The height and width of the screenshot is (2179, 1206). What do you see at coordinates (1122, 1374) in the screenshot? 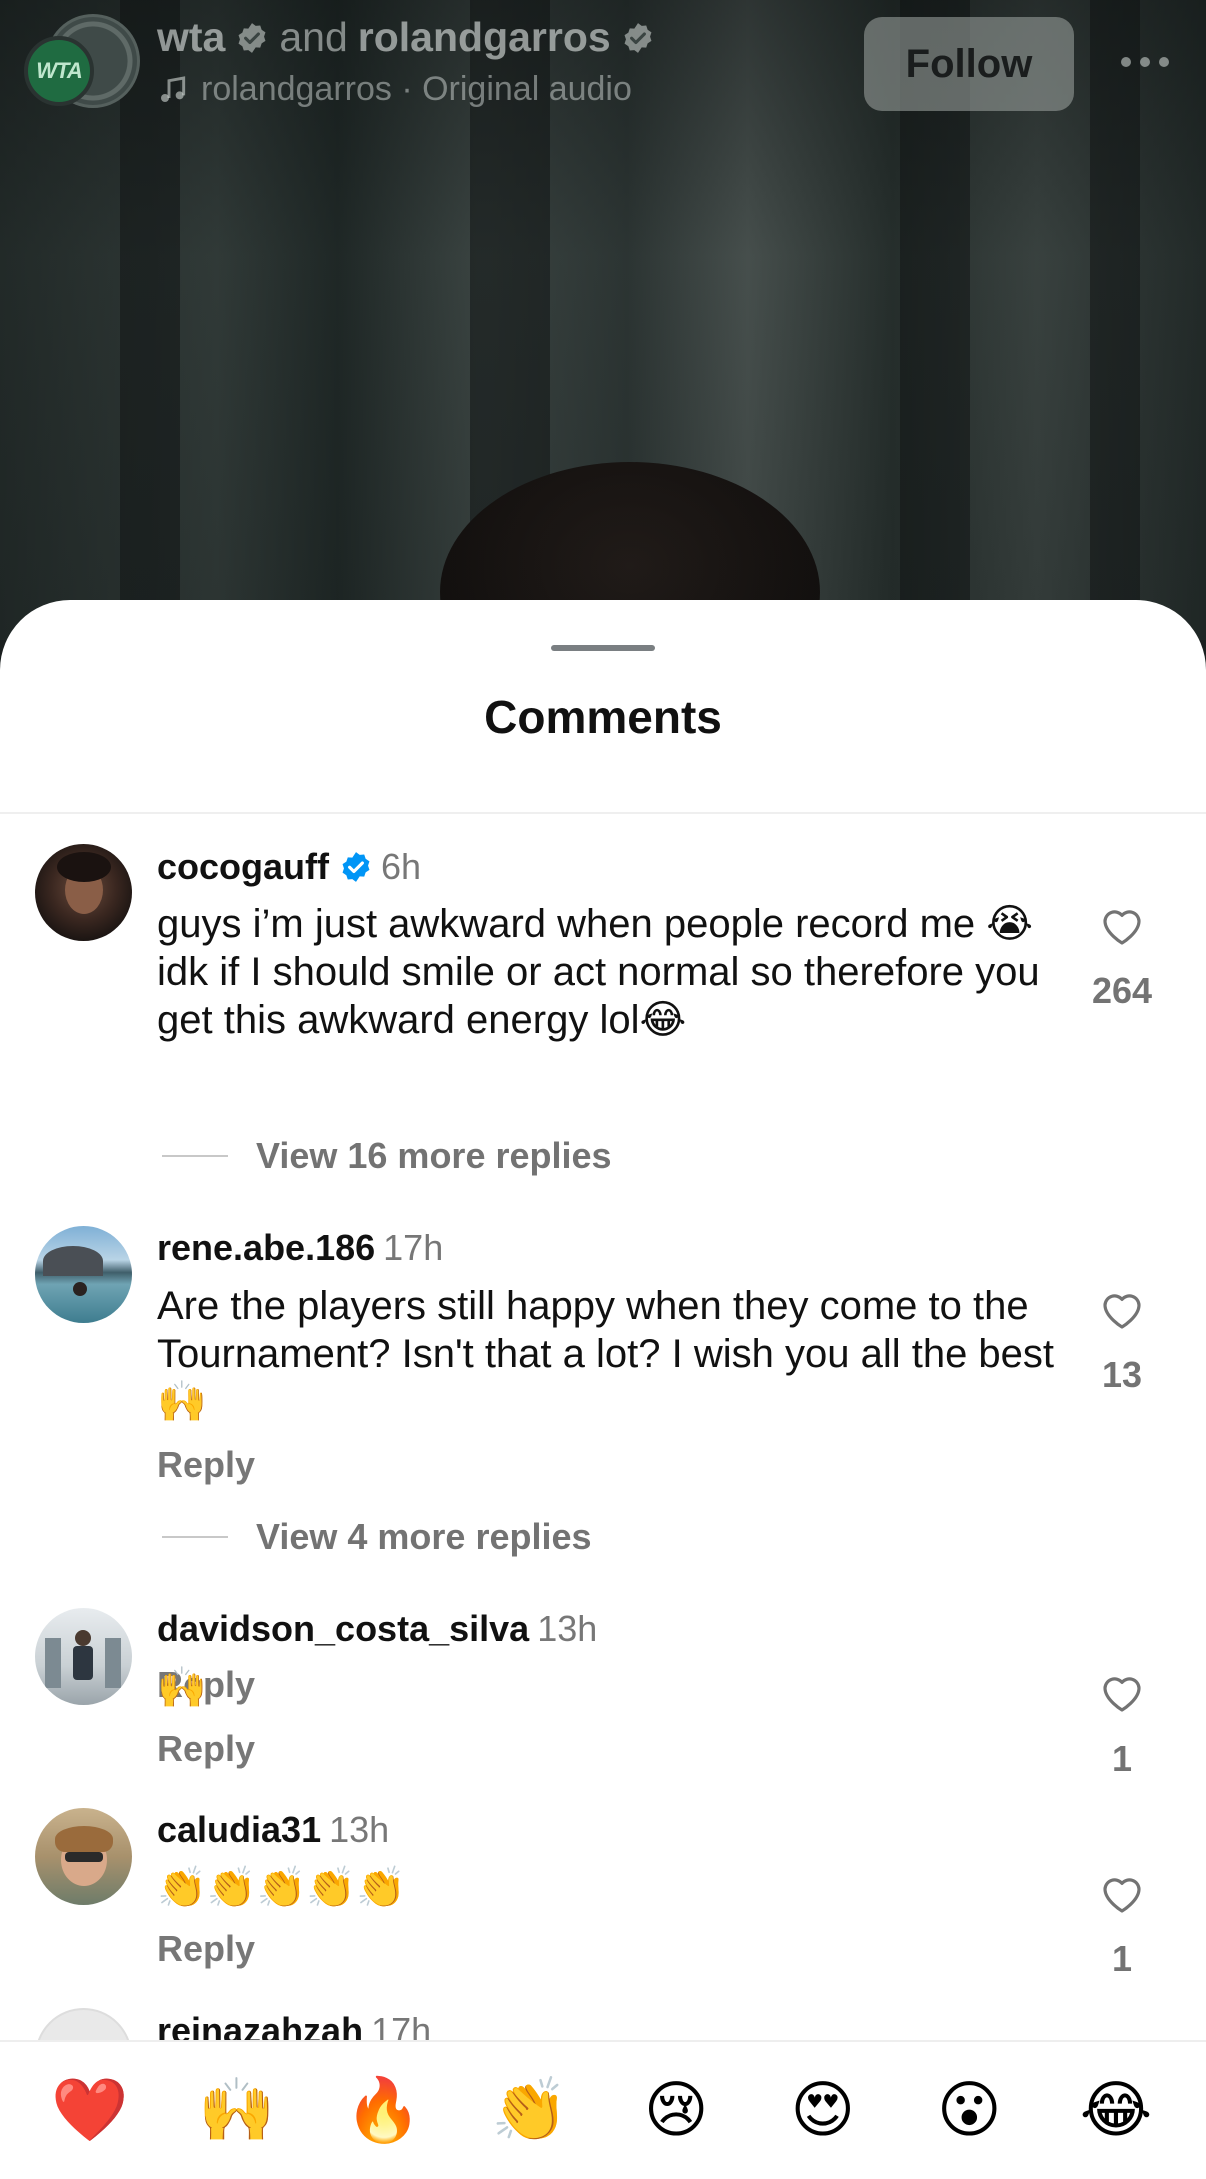
I see `like-count: 13` at bounding box center [1122, 1374].